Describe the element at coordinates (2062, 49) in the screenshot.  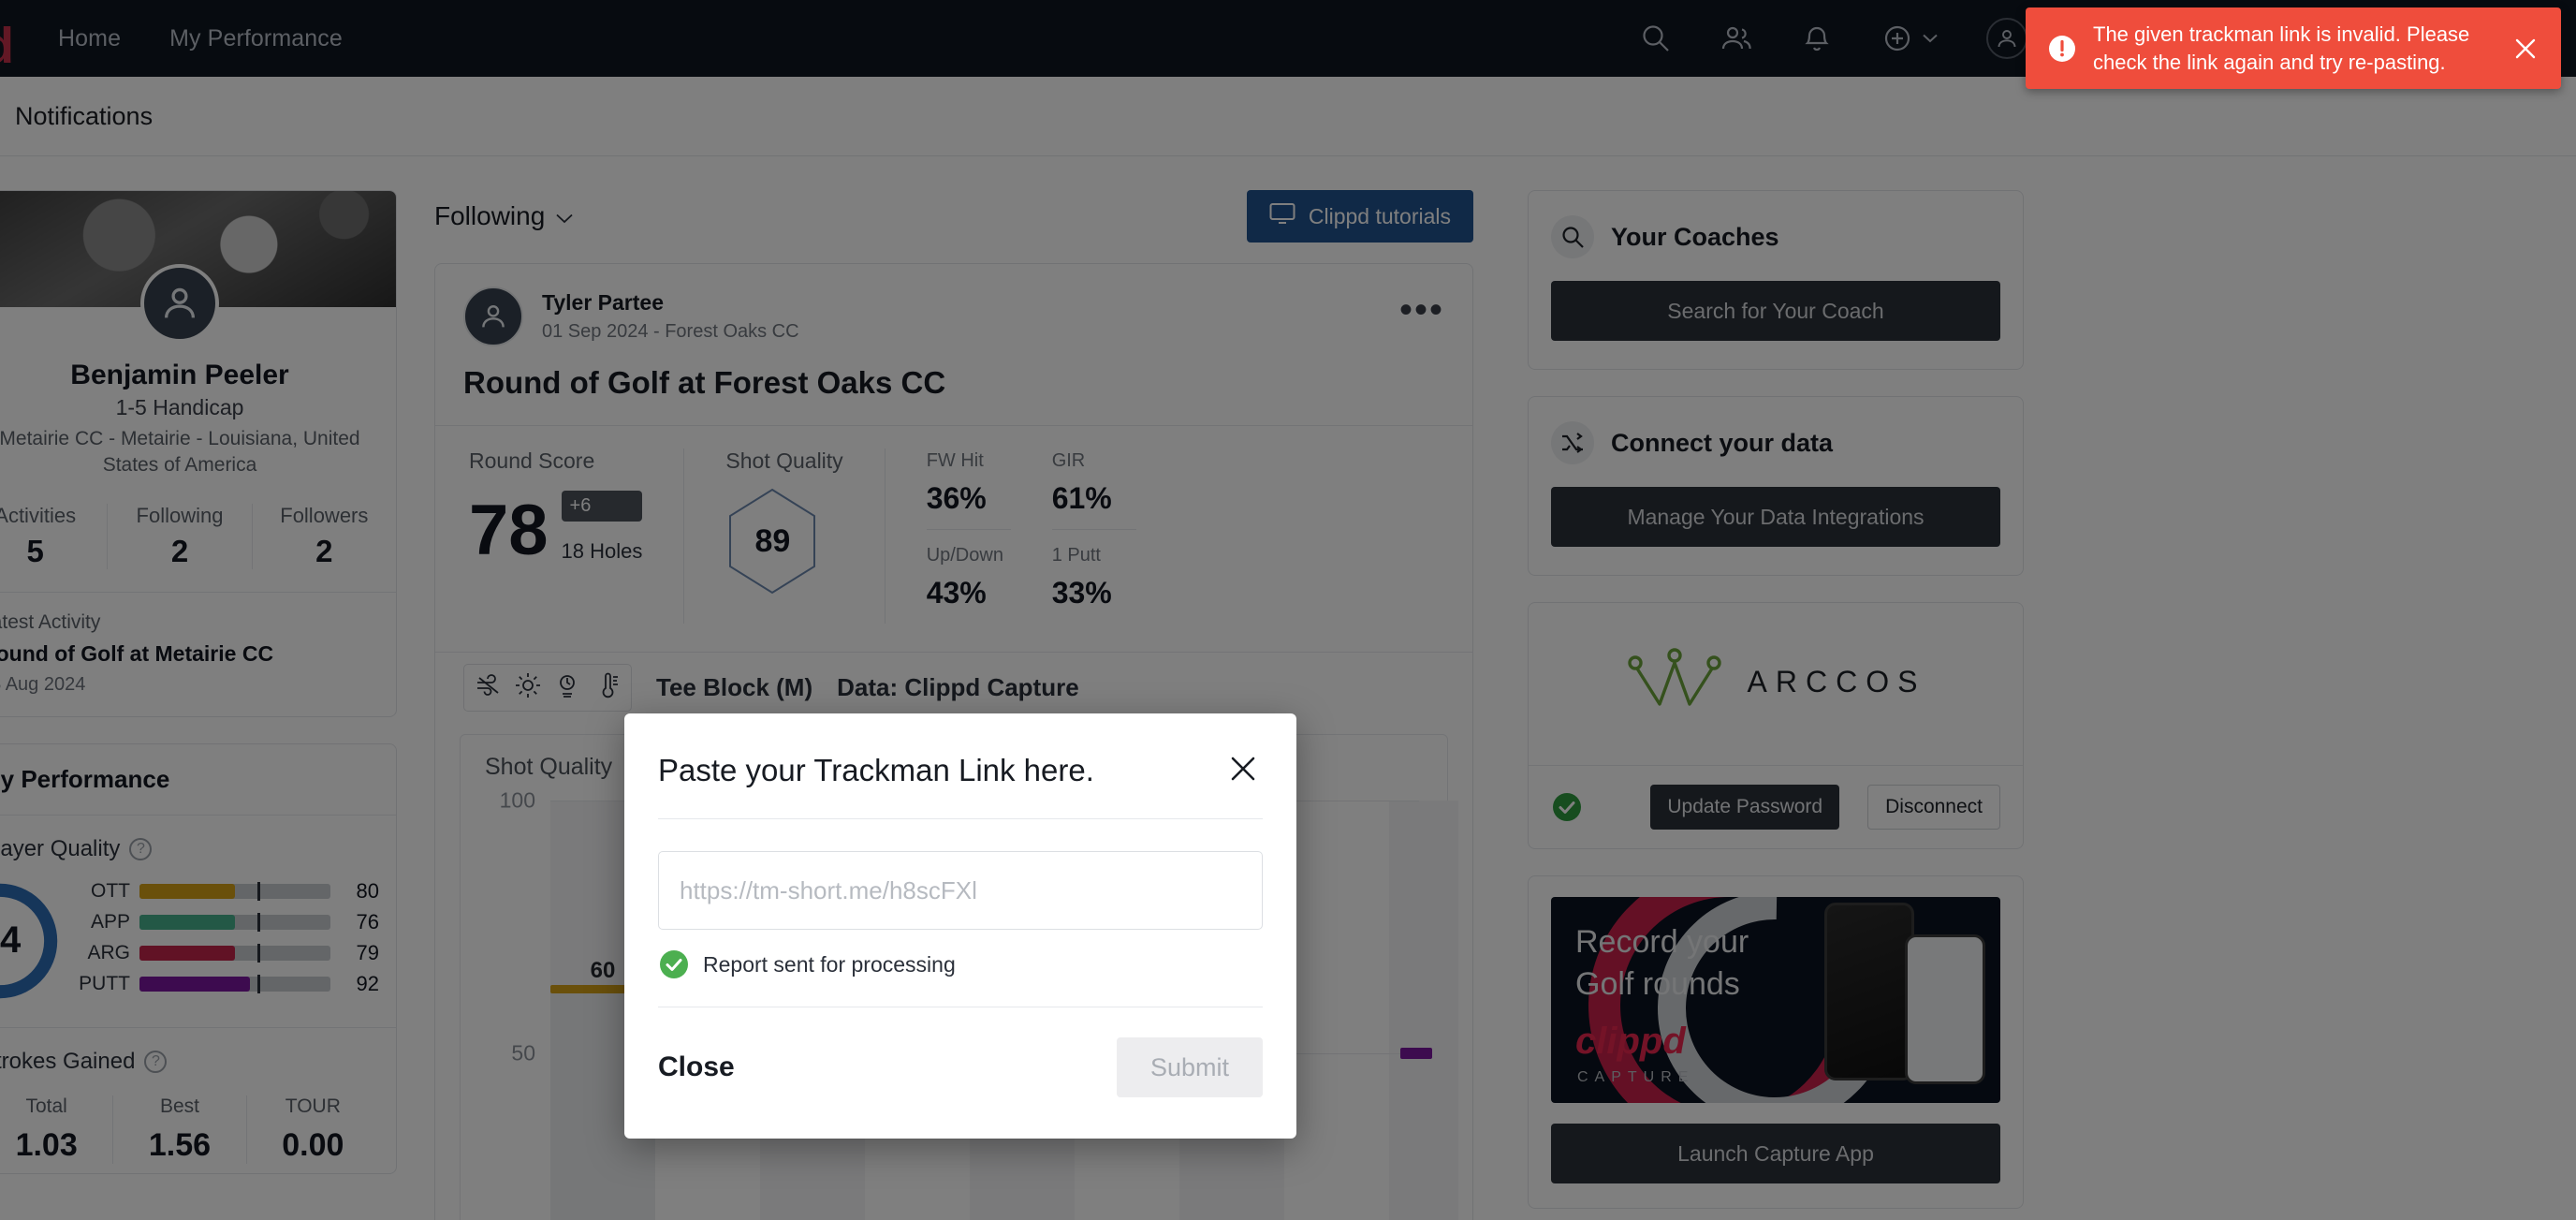
I see `alert-circle-icon` at that location.